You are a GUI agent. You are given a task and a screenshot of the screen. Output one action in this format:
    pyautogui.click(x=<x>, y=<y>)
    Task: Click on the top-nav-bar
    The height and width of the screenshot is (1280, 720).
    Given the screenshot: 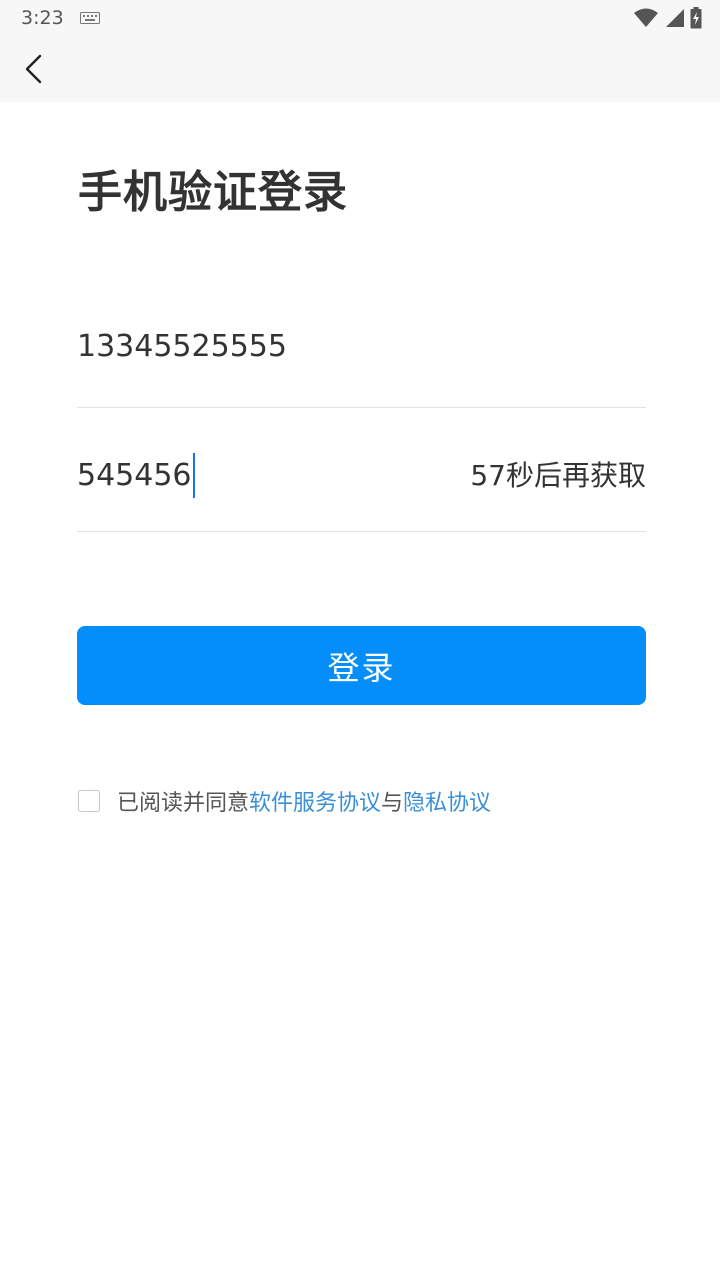 What is the action you would take?
    pyautogui.click(x=360, y=69)
    